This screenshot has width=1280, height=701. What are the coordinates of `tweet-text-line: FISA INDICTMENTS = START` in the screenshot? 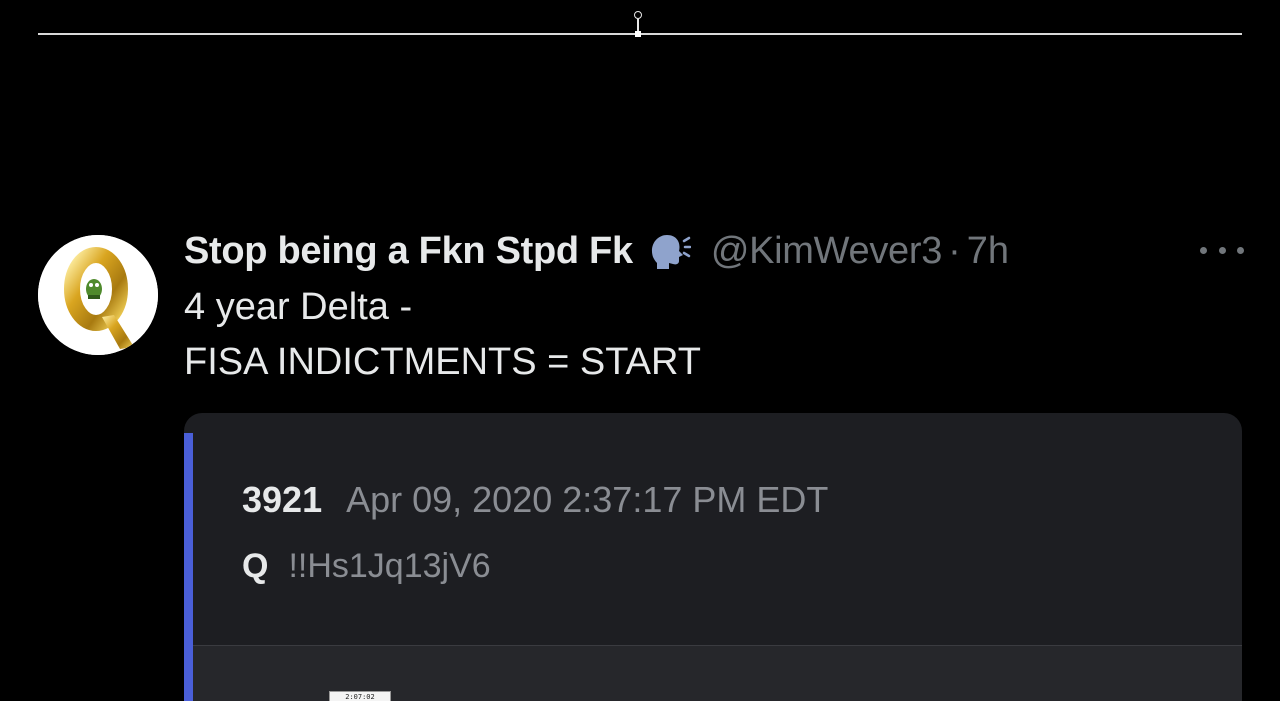 It's located at (442, 362).